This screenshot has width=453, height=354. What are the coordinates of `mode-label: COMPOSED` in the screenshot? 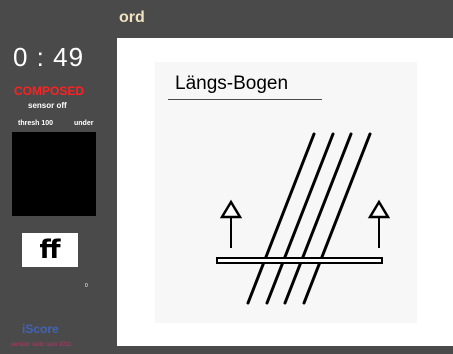 It's located at (49, 91).